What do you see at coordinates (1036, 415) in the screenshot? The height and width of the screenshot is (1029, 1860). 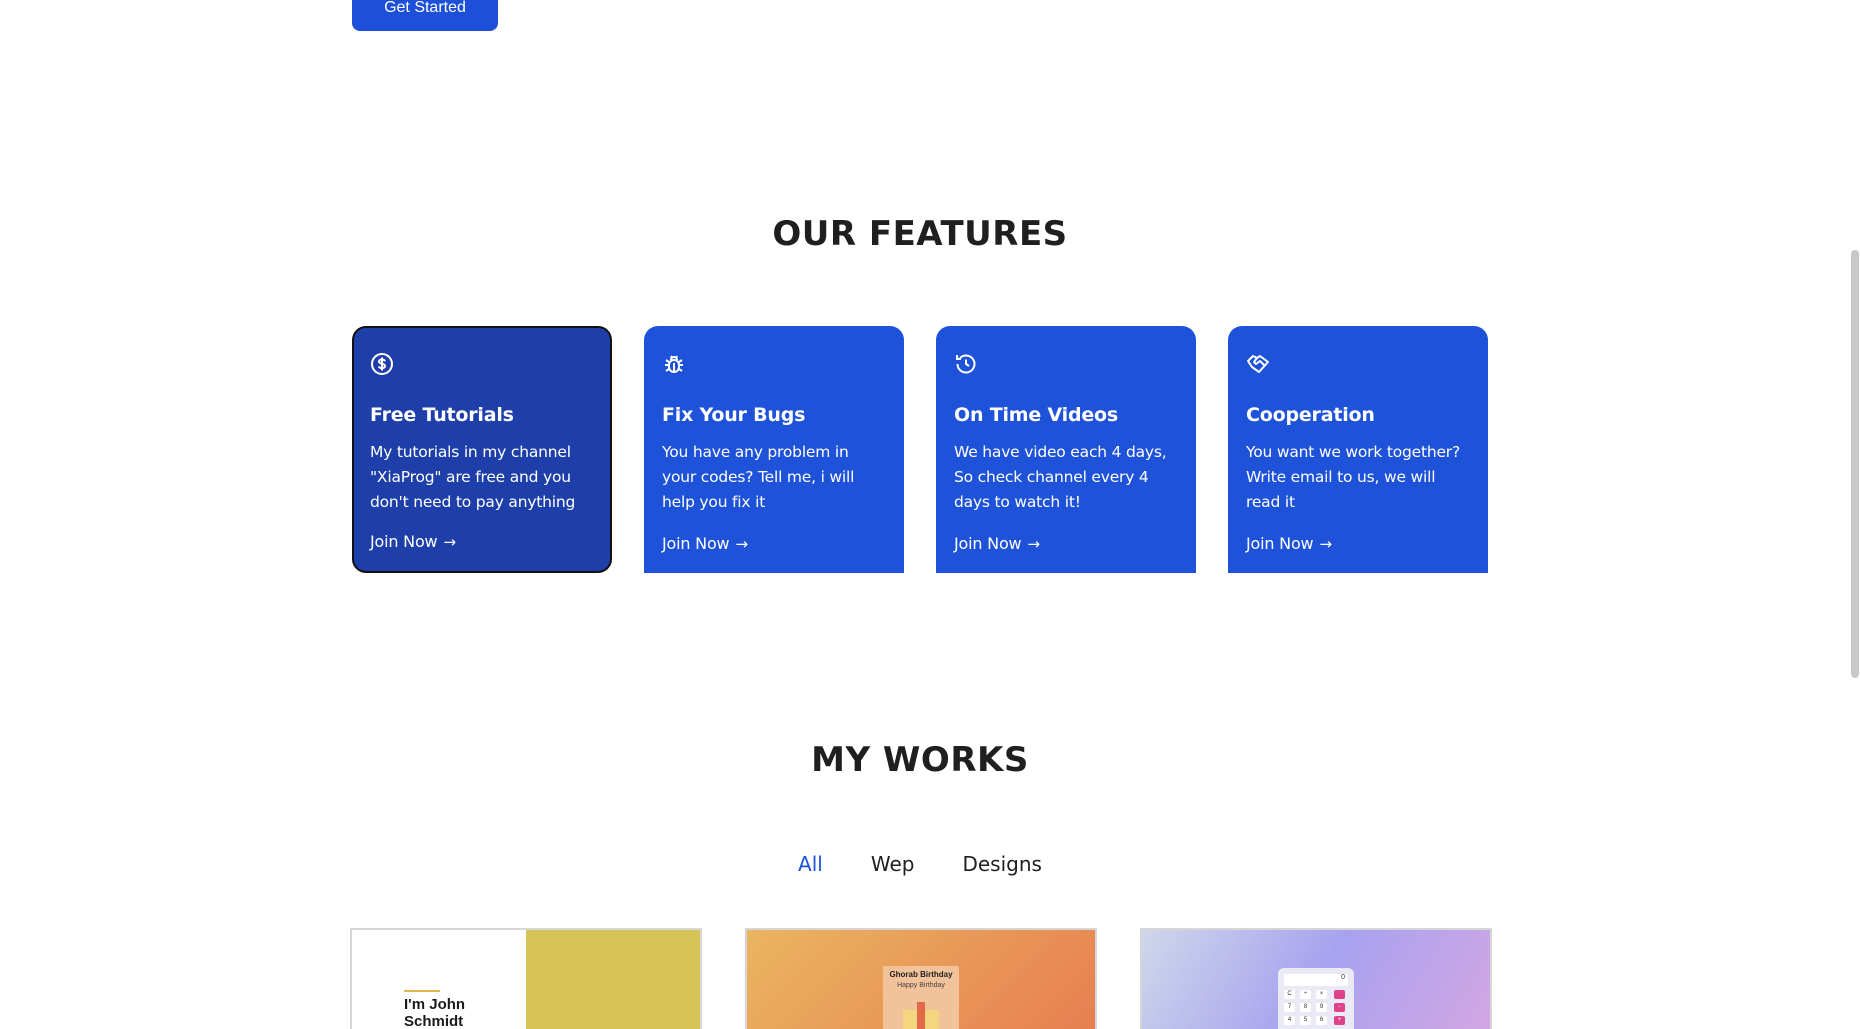 I see `feature-card-title: On Time Videos` at bounding box center [1036, 415].